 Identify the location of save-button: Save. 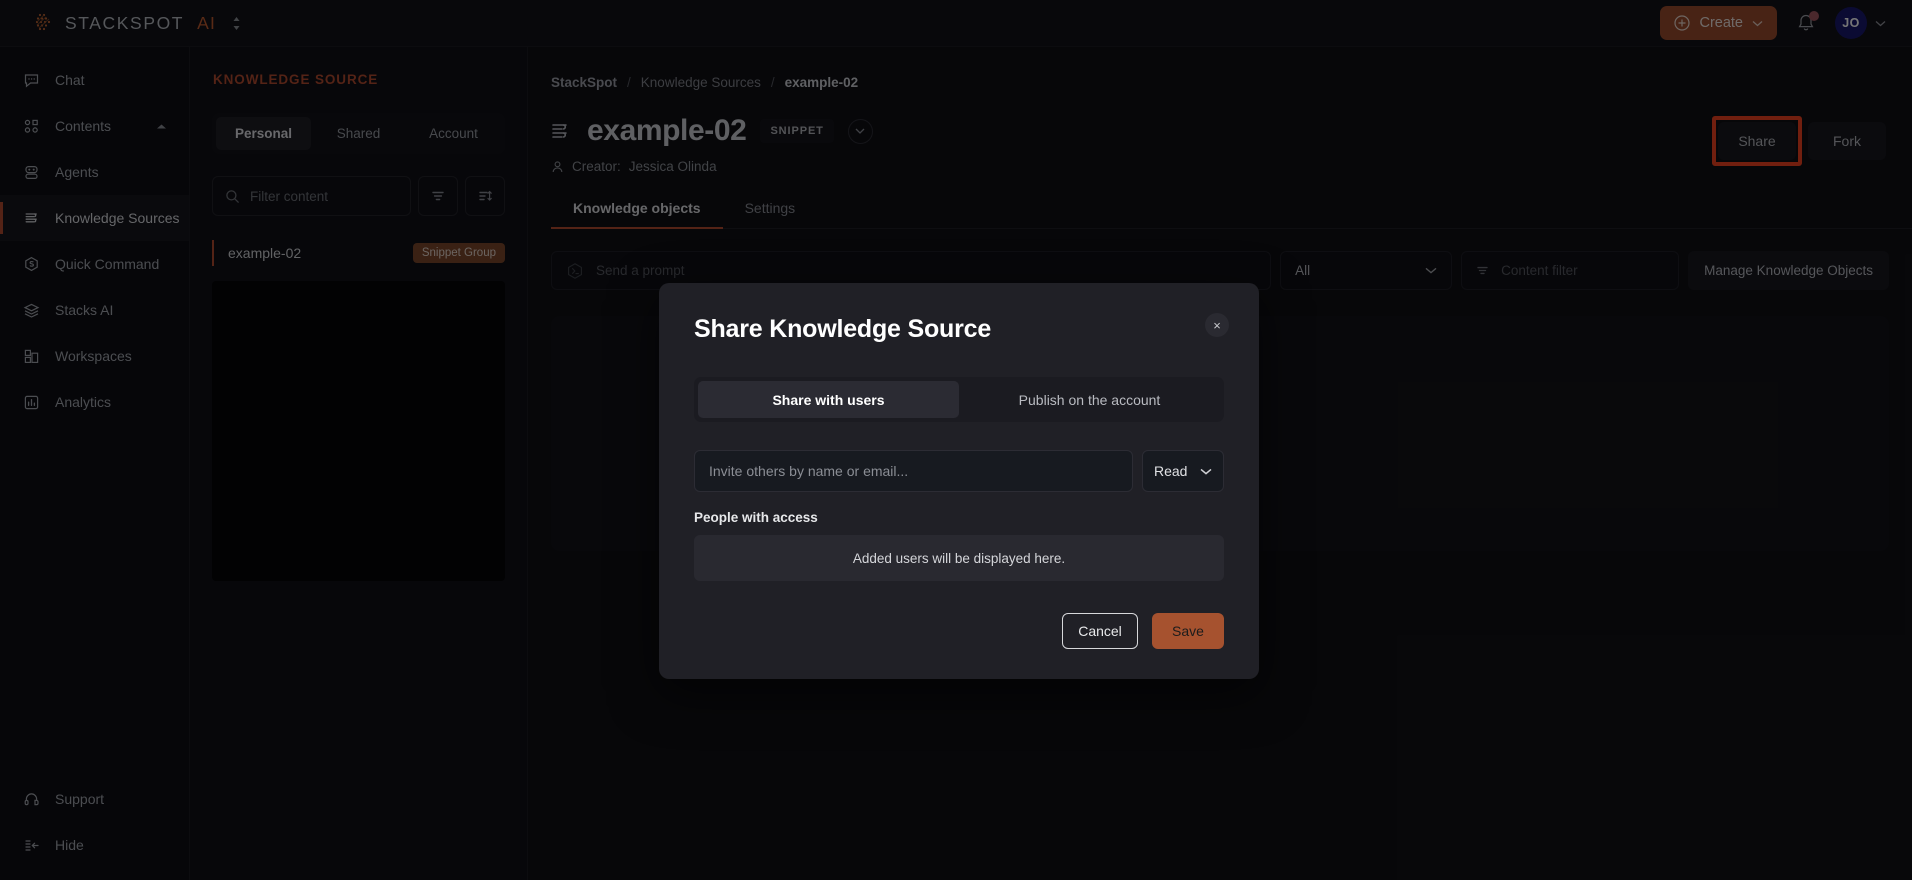
(1188, 631).